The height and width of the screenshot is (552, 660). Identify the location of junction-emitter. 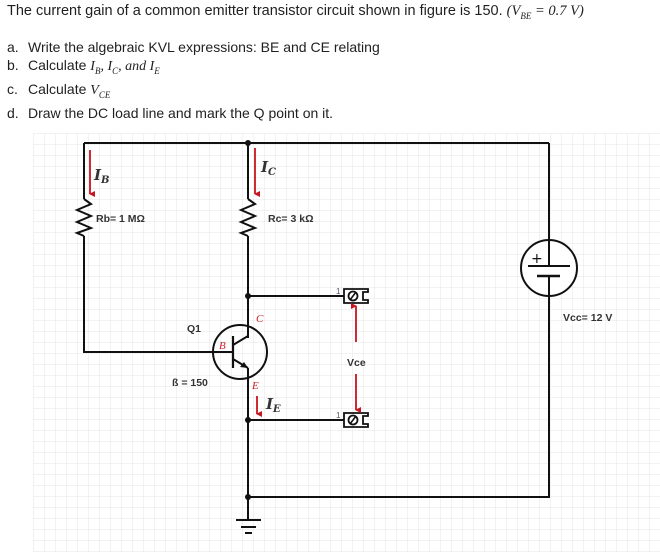
(248, 420).